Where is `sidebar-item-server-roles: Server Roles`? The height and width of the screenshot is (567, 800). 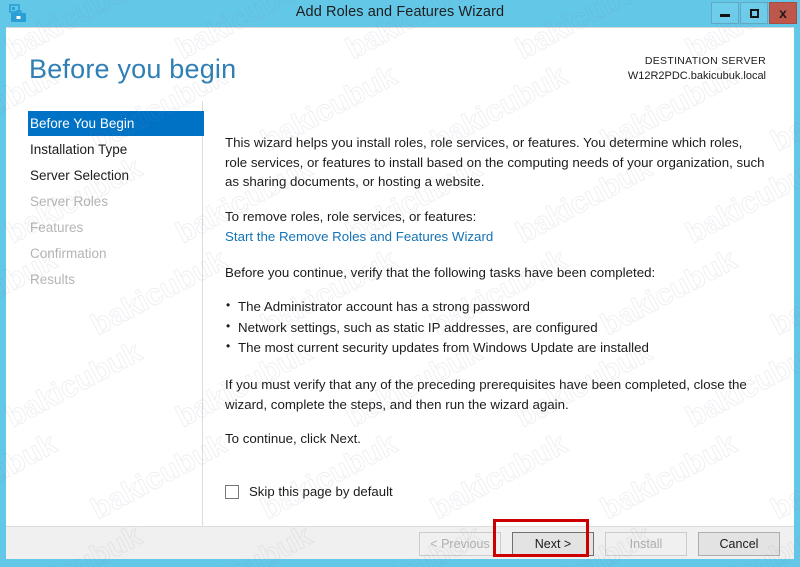
sidebar-item-server-roles: Server Roles is located at coordinates (69, 201).